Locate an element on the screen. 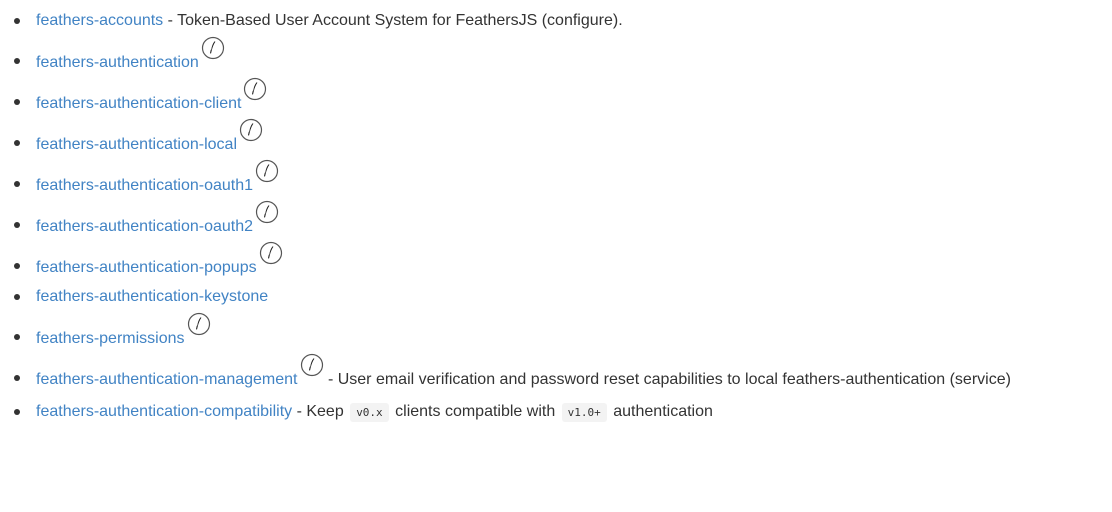  description-suffix: authentication is located at coordinates (663, 411).